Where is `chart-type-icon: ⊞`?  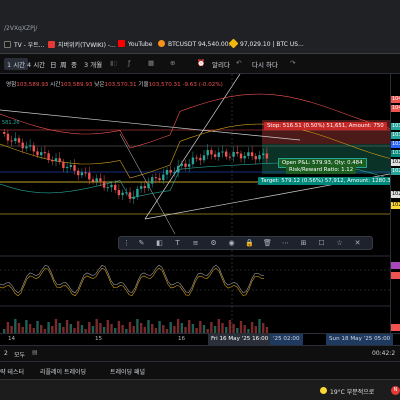 chart-type-icon: ⊞ is located at coordinates (303, 243).